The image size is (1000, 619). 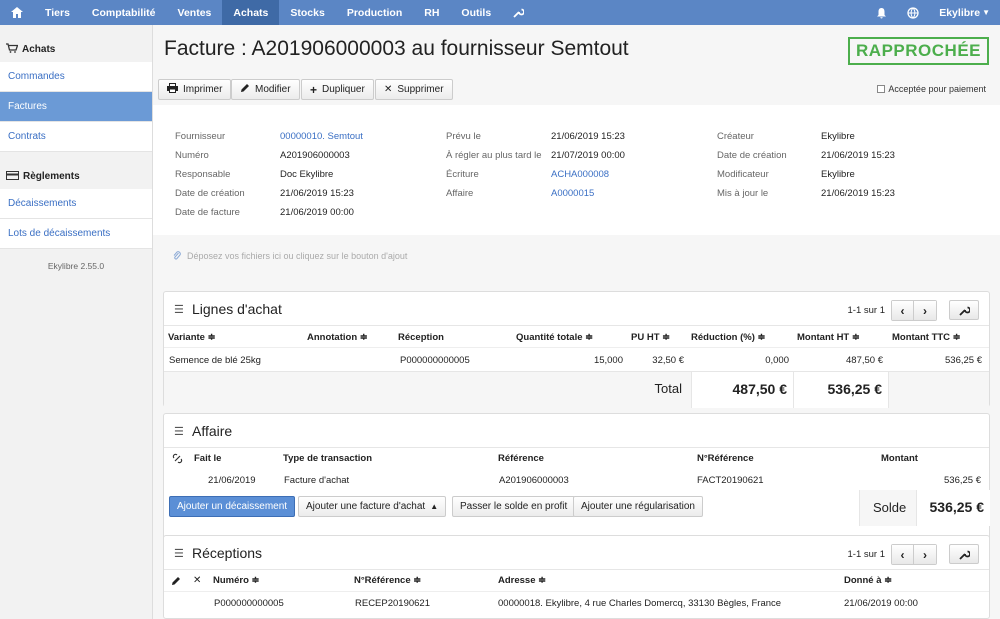 What do you see at coordinates (650, 337) in the screenshot?
I see `column-header-pu-ht: PU HT ≑` at bounding box center [650, 337].